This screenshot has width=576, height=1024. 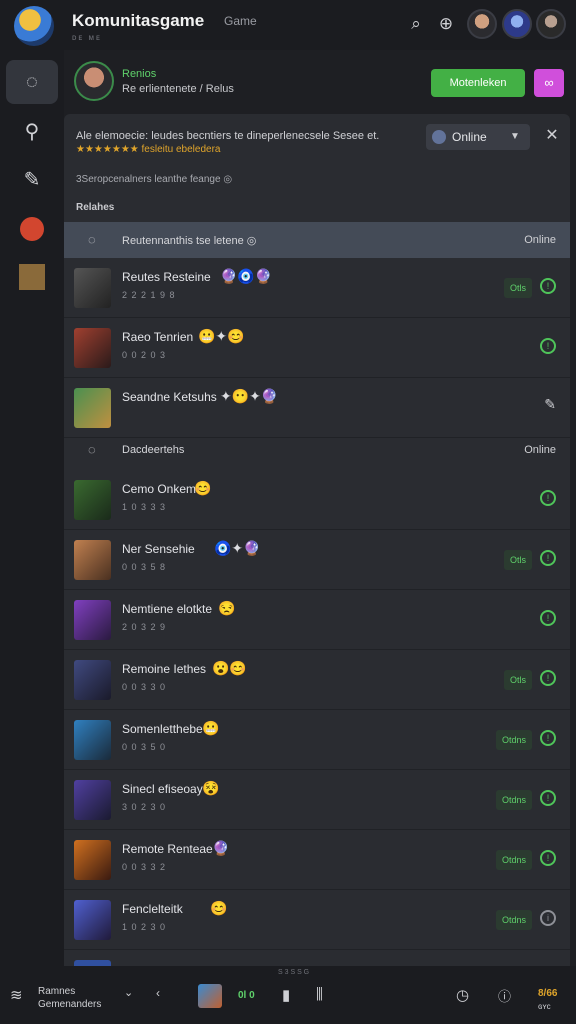 I want to click on list-item: Sinecl efiseoay 3 0 2 3 0 😵 Otdns !, so click(x=317, y=800).